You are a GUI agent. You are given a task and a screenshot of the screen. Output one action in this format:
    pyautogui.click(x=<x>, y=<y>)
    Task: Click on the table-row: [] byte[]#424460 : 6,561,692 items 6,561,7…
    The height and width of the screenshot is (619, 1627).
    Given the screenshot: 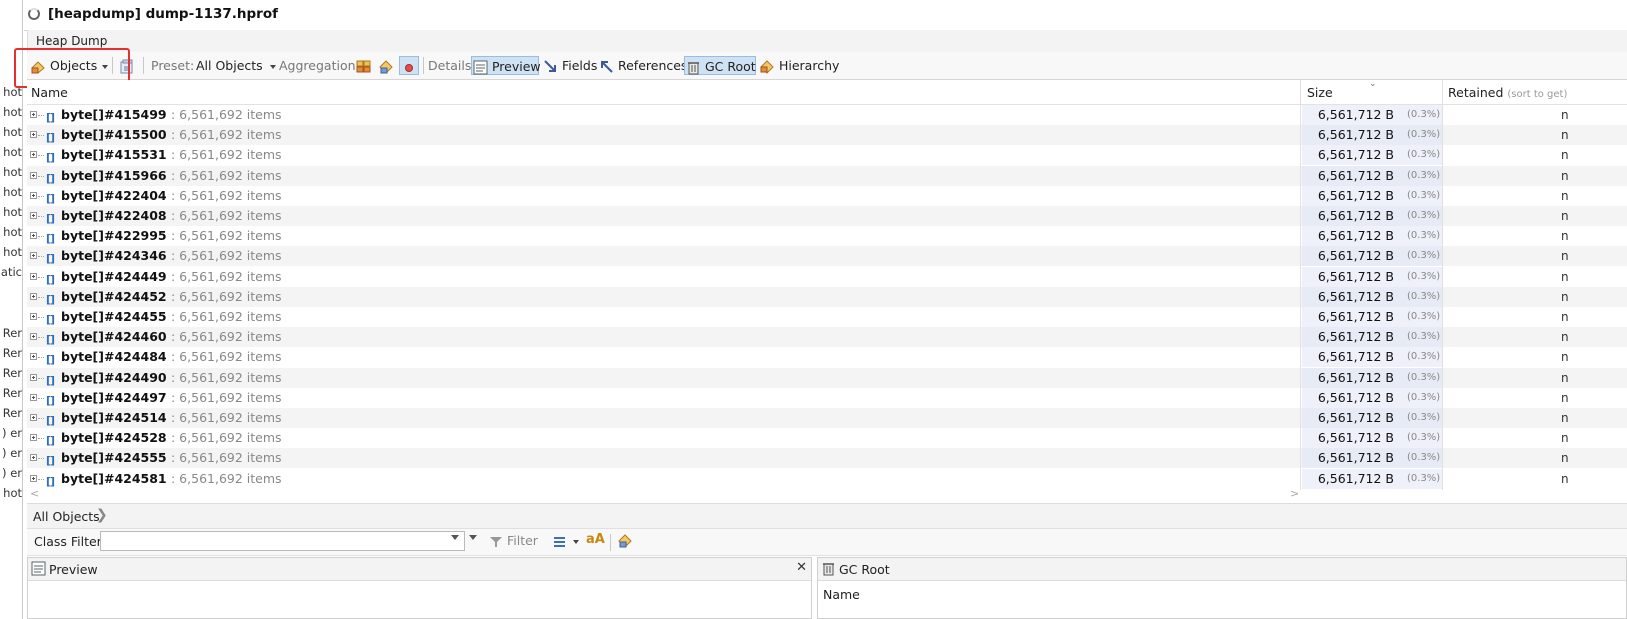 What is the action you would take?
    pyautogui.click(x=827, y=337)
    